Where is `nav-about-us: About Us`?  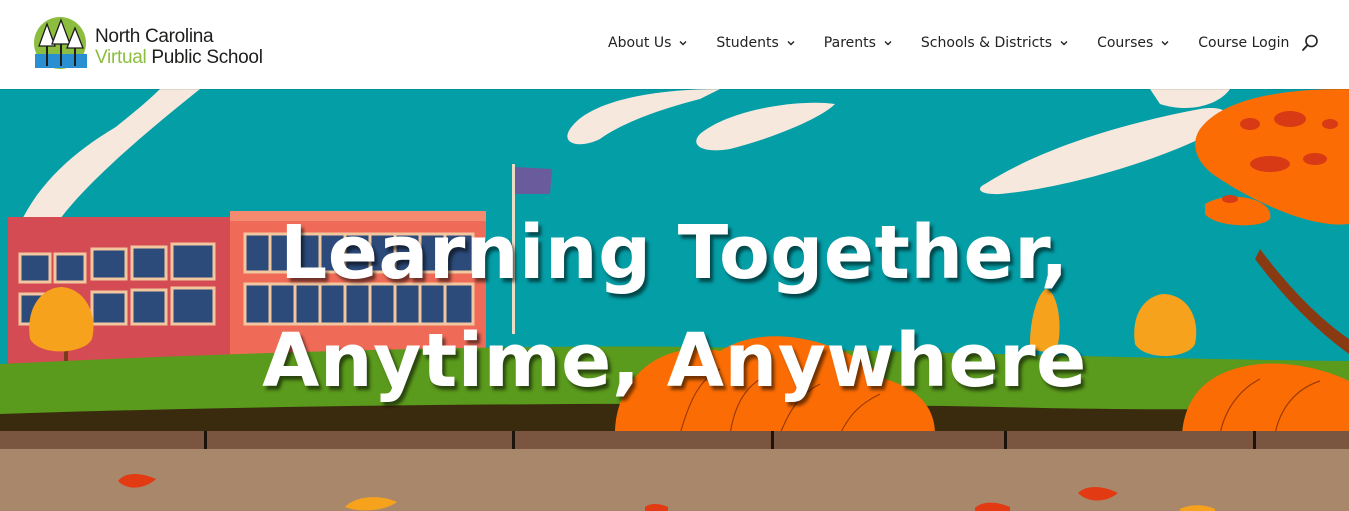 nav-about-us: About Us is located at coordinates (648, 43).